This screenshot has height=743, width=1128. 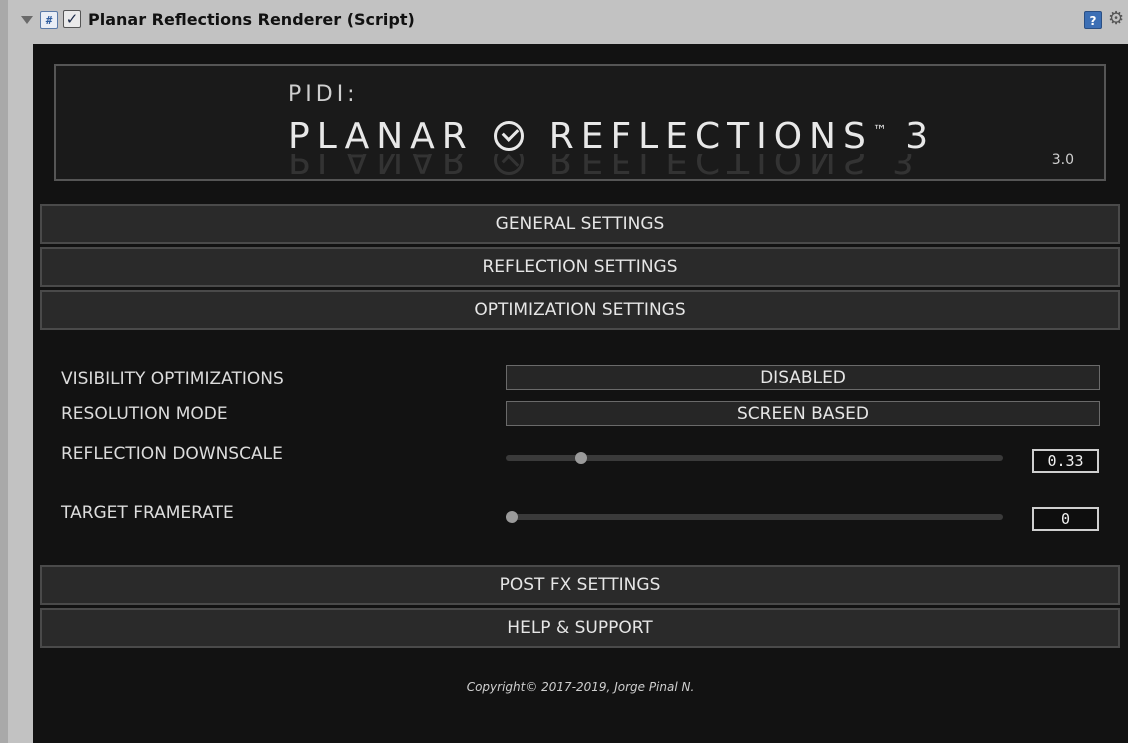 I want to click on inspector-left-strip, so click(x=4, y=371).